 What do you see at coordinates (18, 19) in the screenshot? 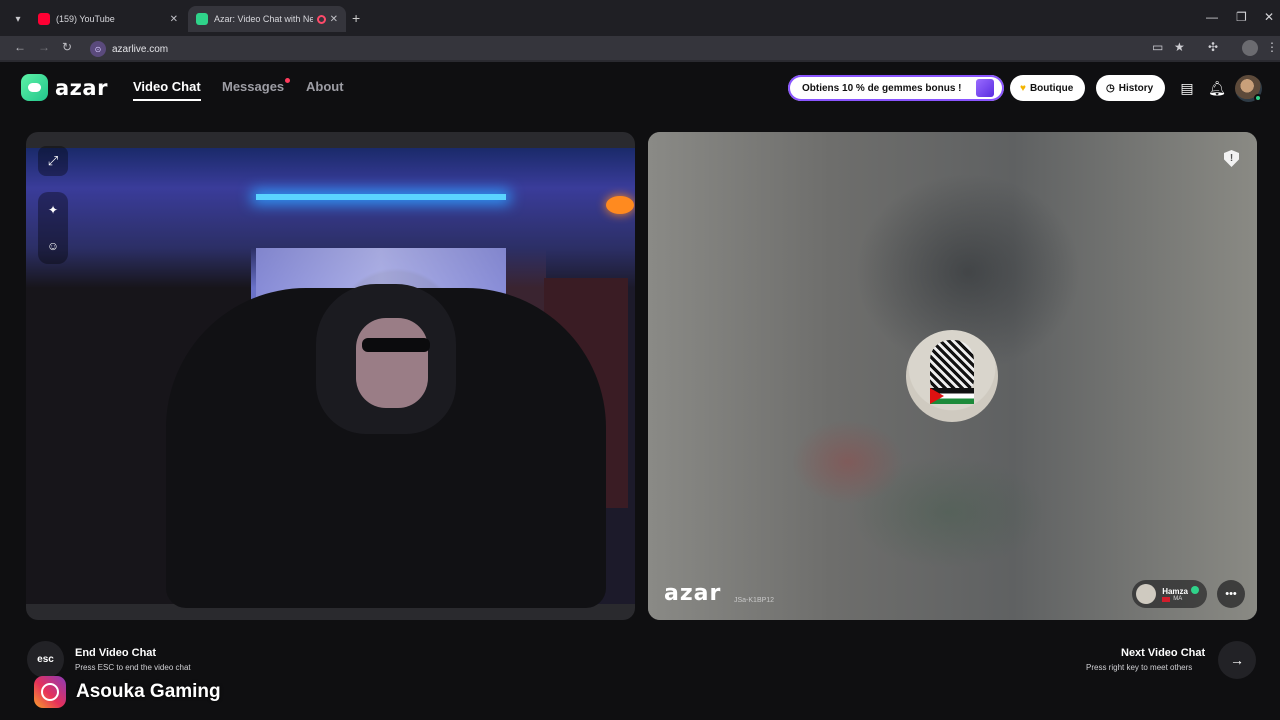
I see `tab-search-chevron-icon: ▾` at bounding box center [18, 19].